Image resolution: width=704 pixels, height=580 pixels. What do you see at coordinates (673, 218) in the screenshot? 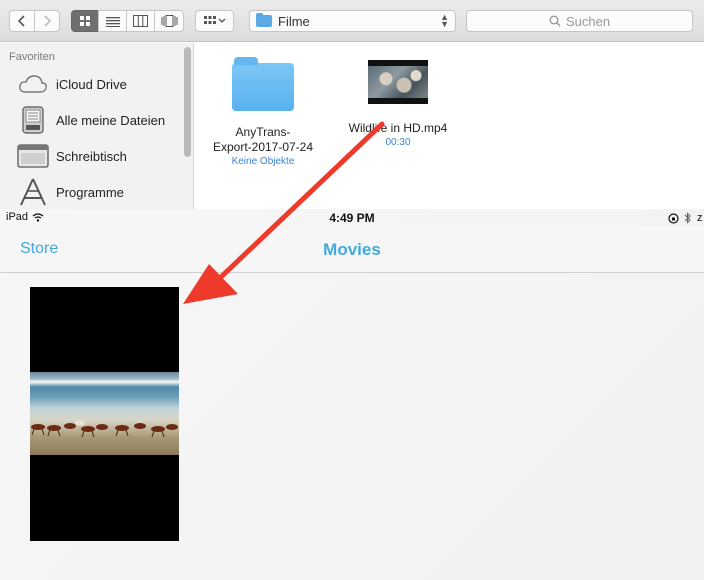
I see `orientation-lock-icon` at bounding box center [673, 218].